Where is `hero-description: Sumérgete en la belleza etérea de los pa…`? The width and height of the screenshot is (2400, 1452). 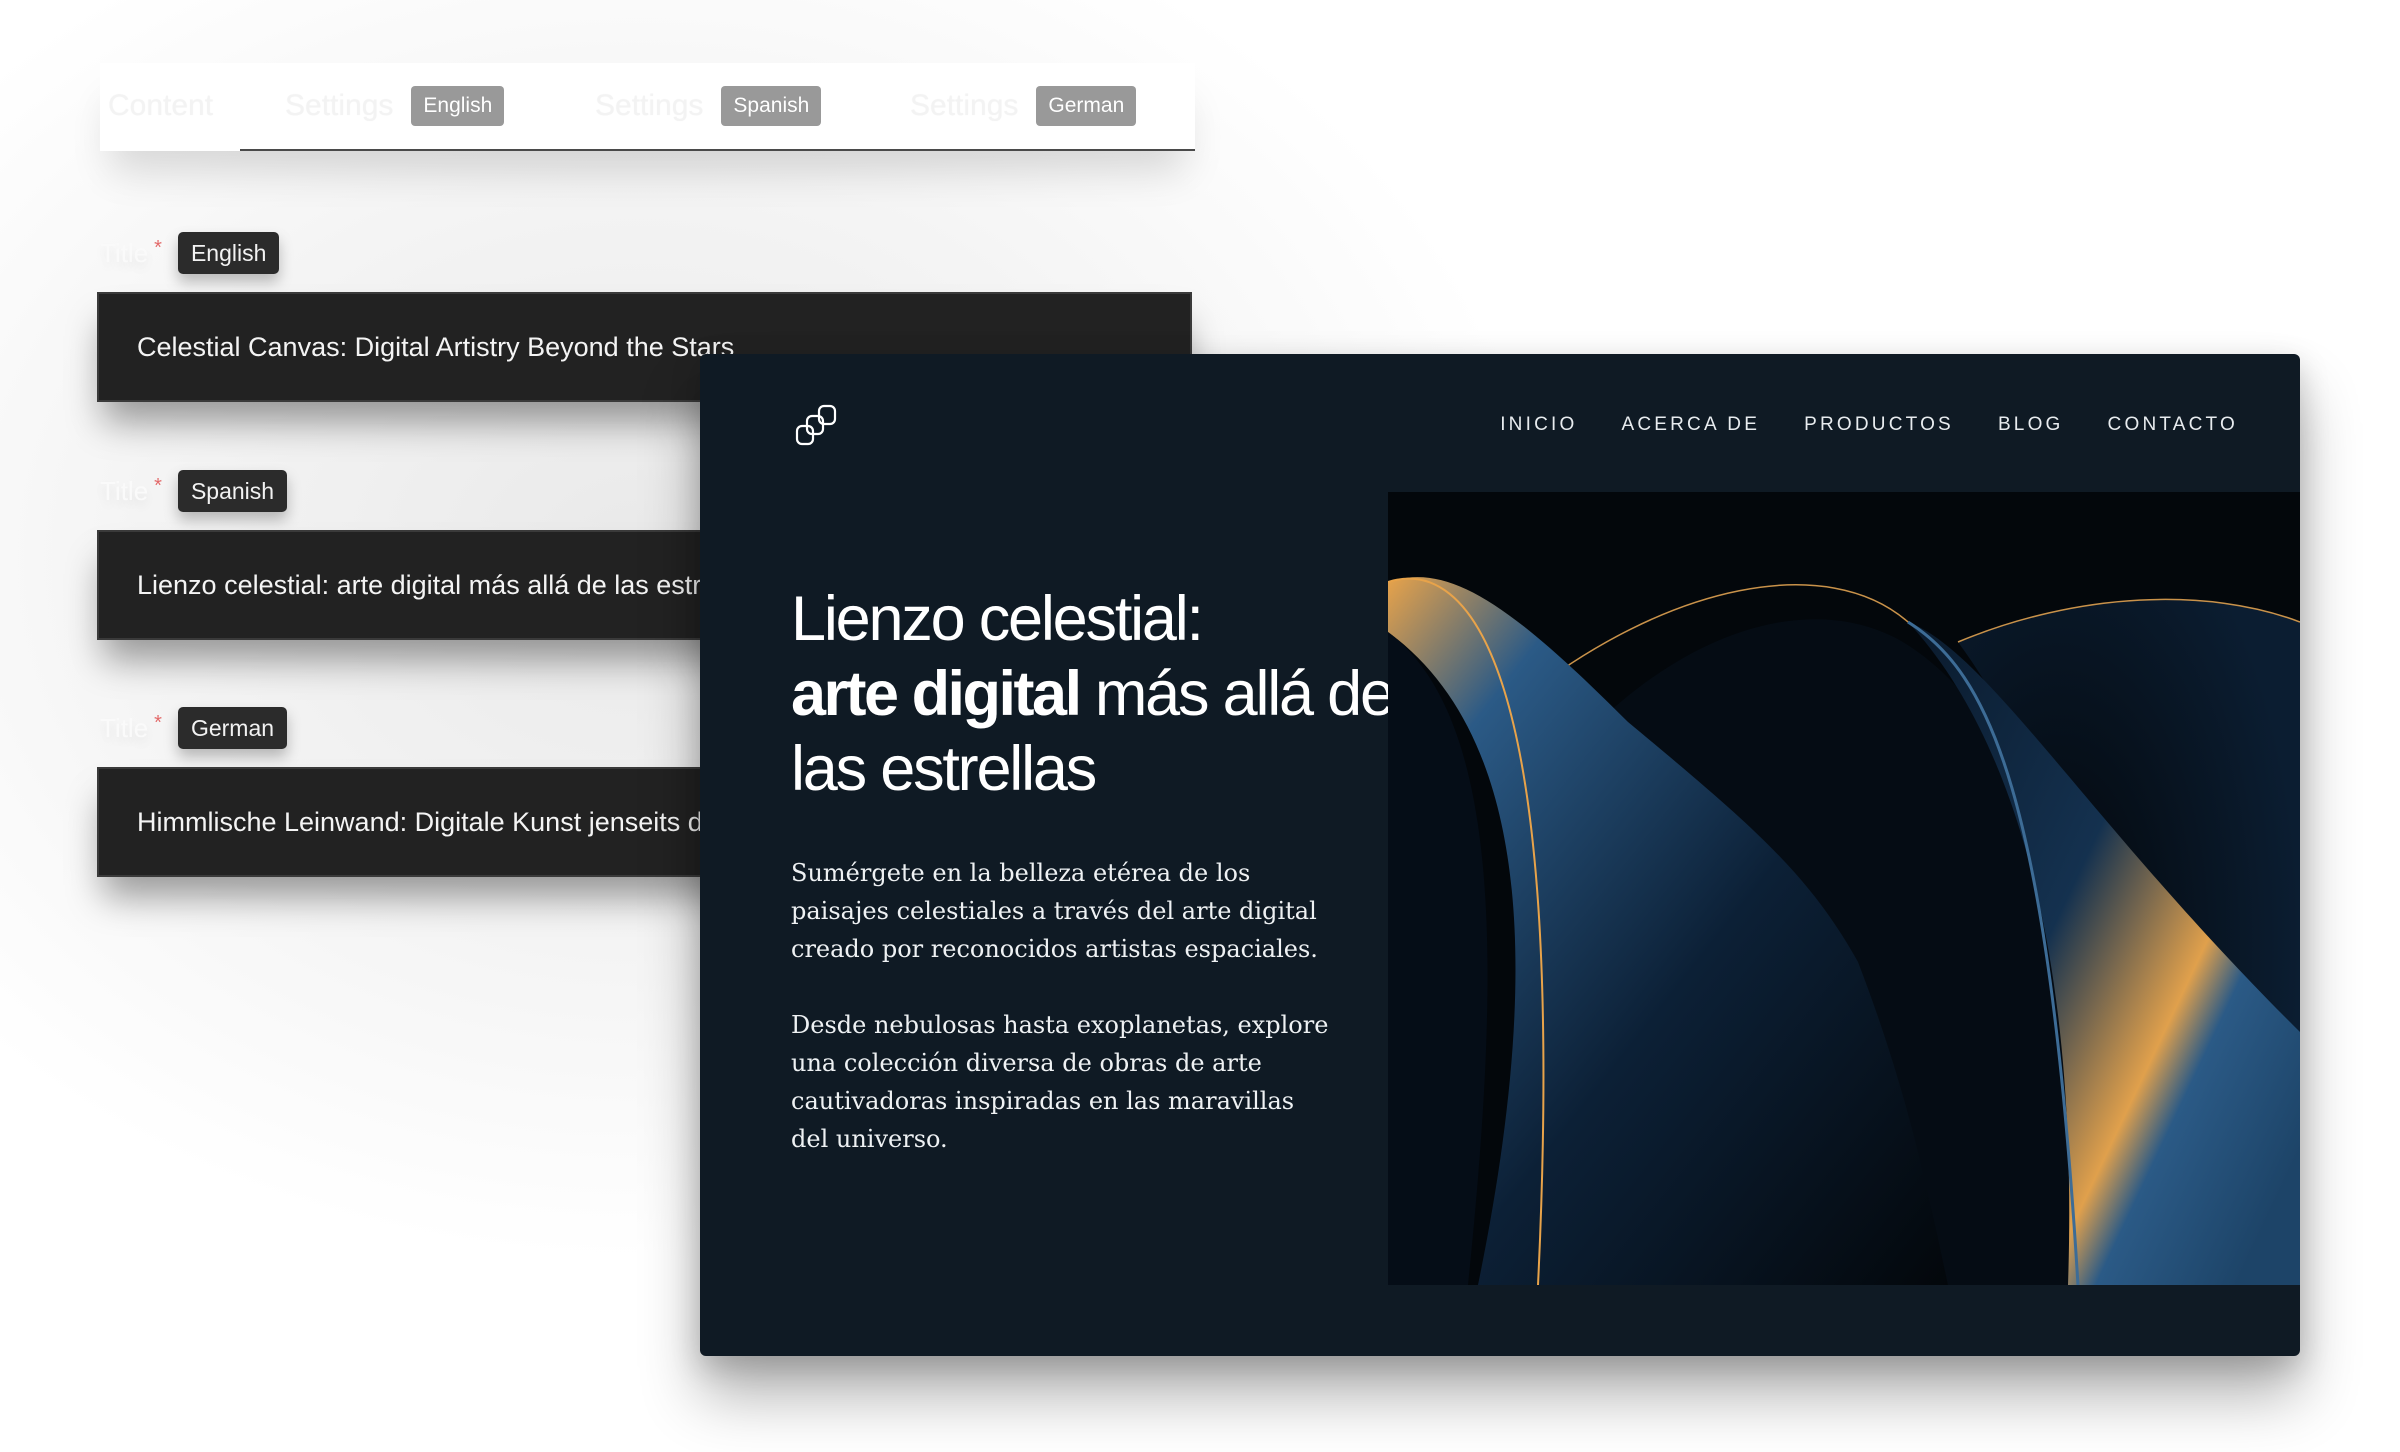
hero-description: Sumérgete en la belleza etérea de los pa… is located at coordinates (1061, 1006).